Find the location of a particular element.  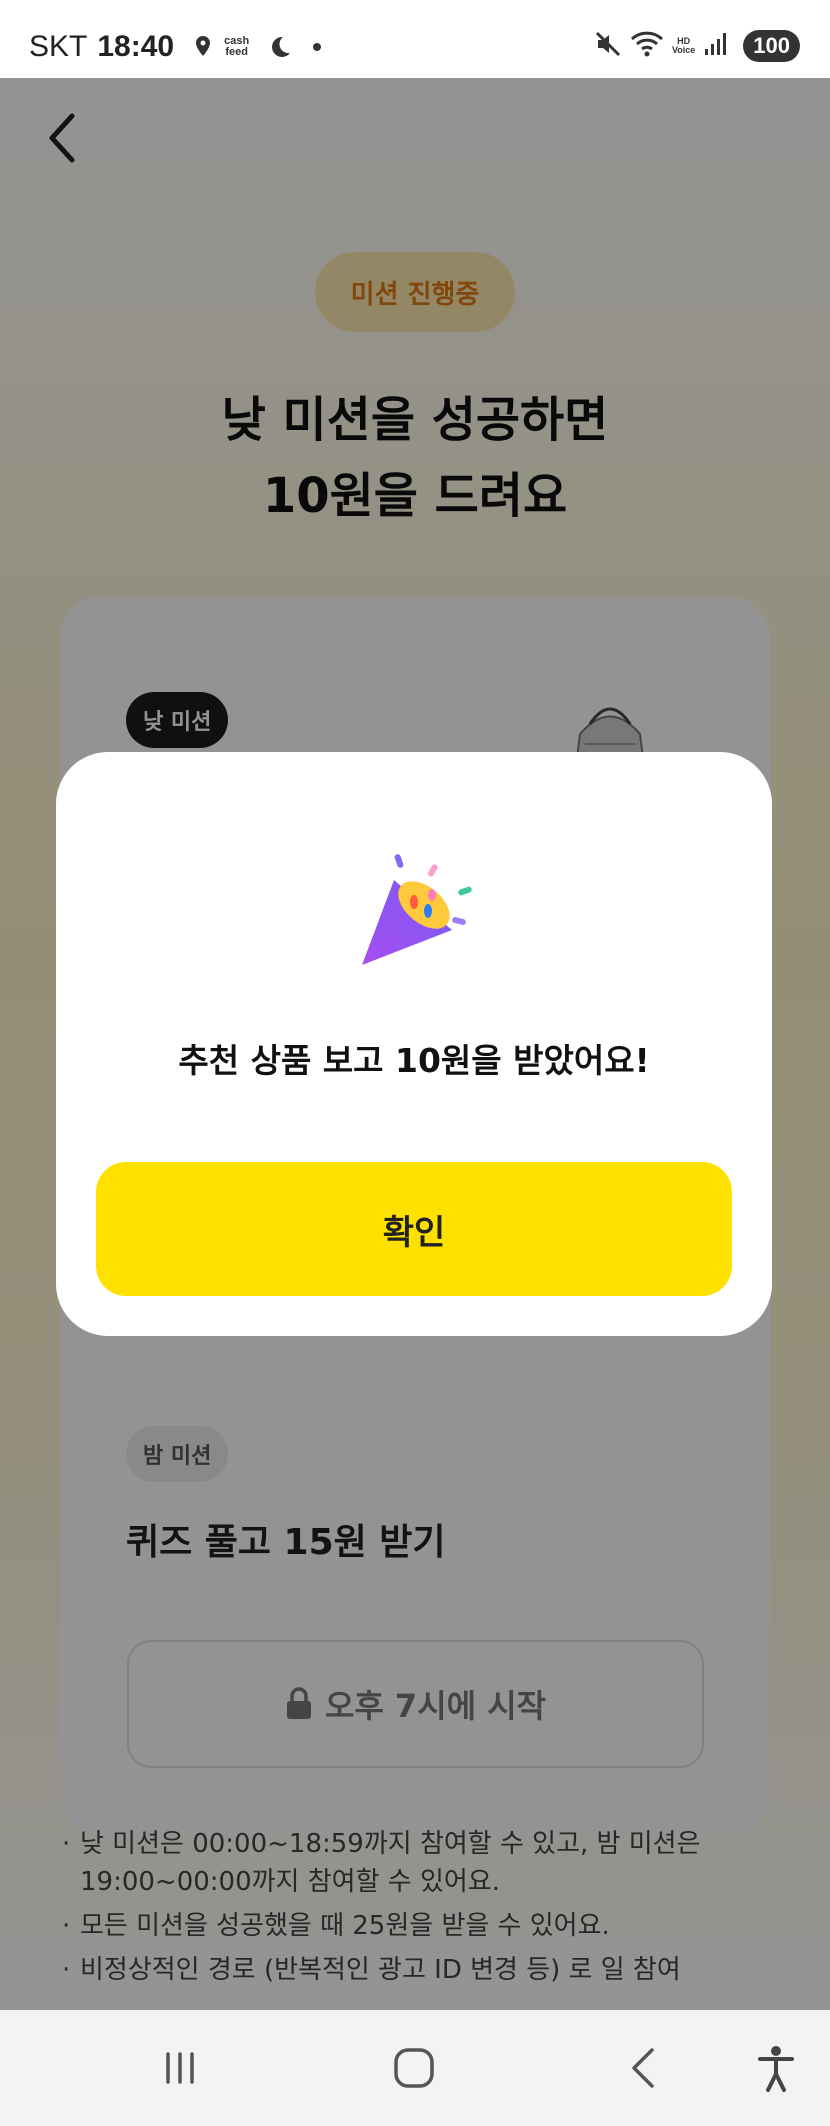

mute-icon is located at coordinates (608, 46).